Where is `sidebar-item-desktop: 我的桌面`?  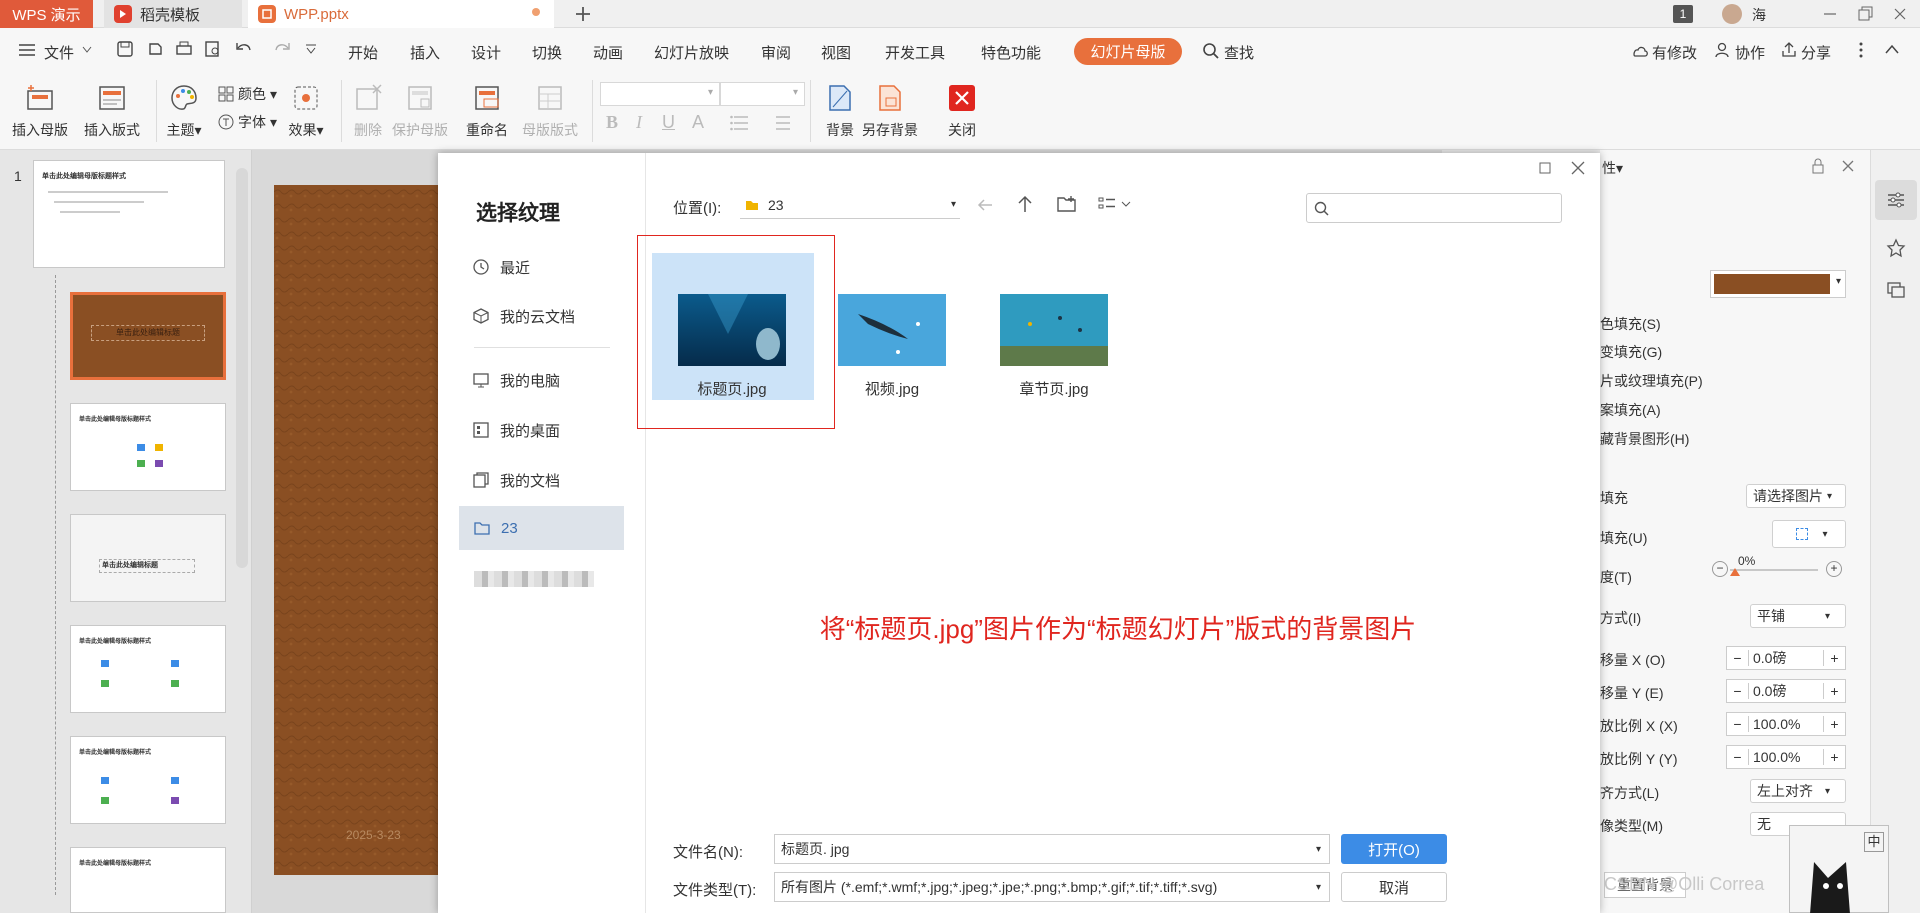
sidebar-item-desktop: 我的桌面 is located at coordinates (541, 430).